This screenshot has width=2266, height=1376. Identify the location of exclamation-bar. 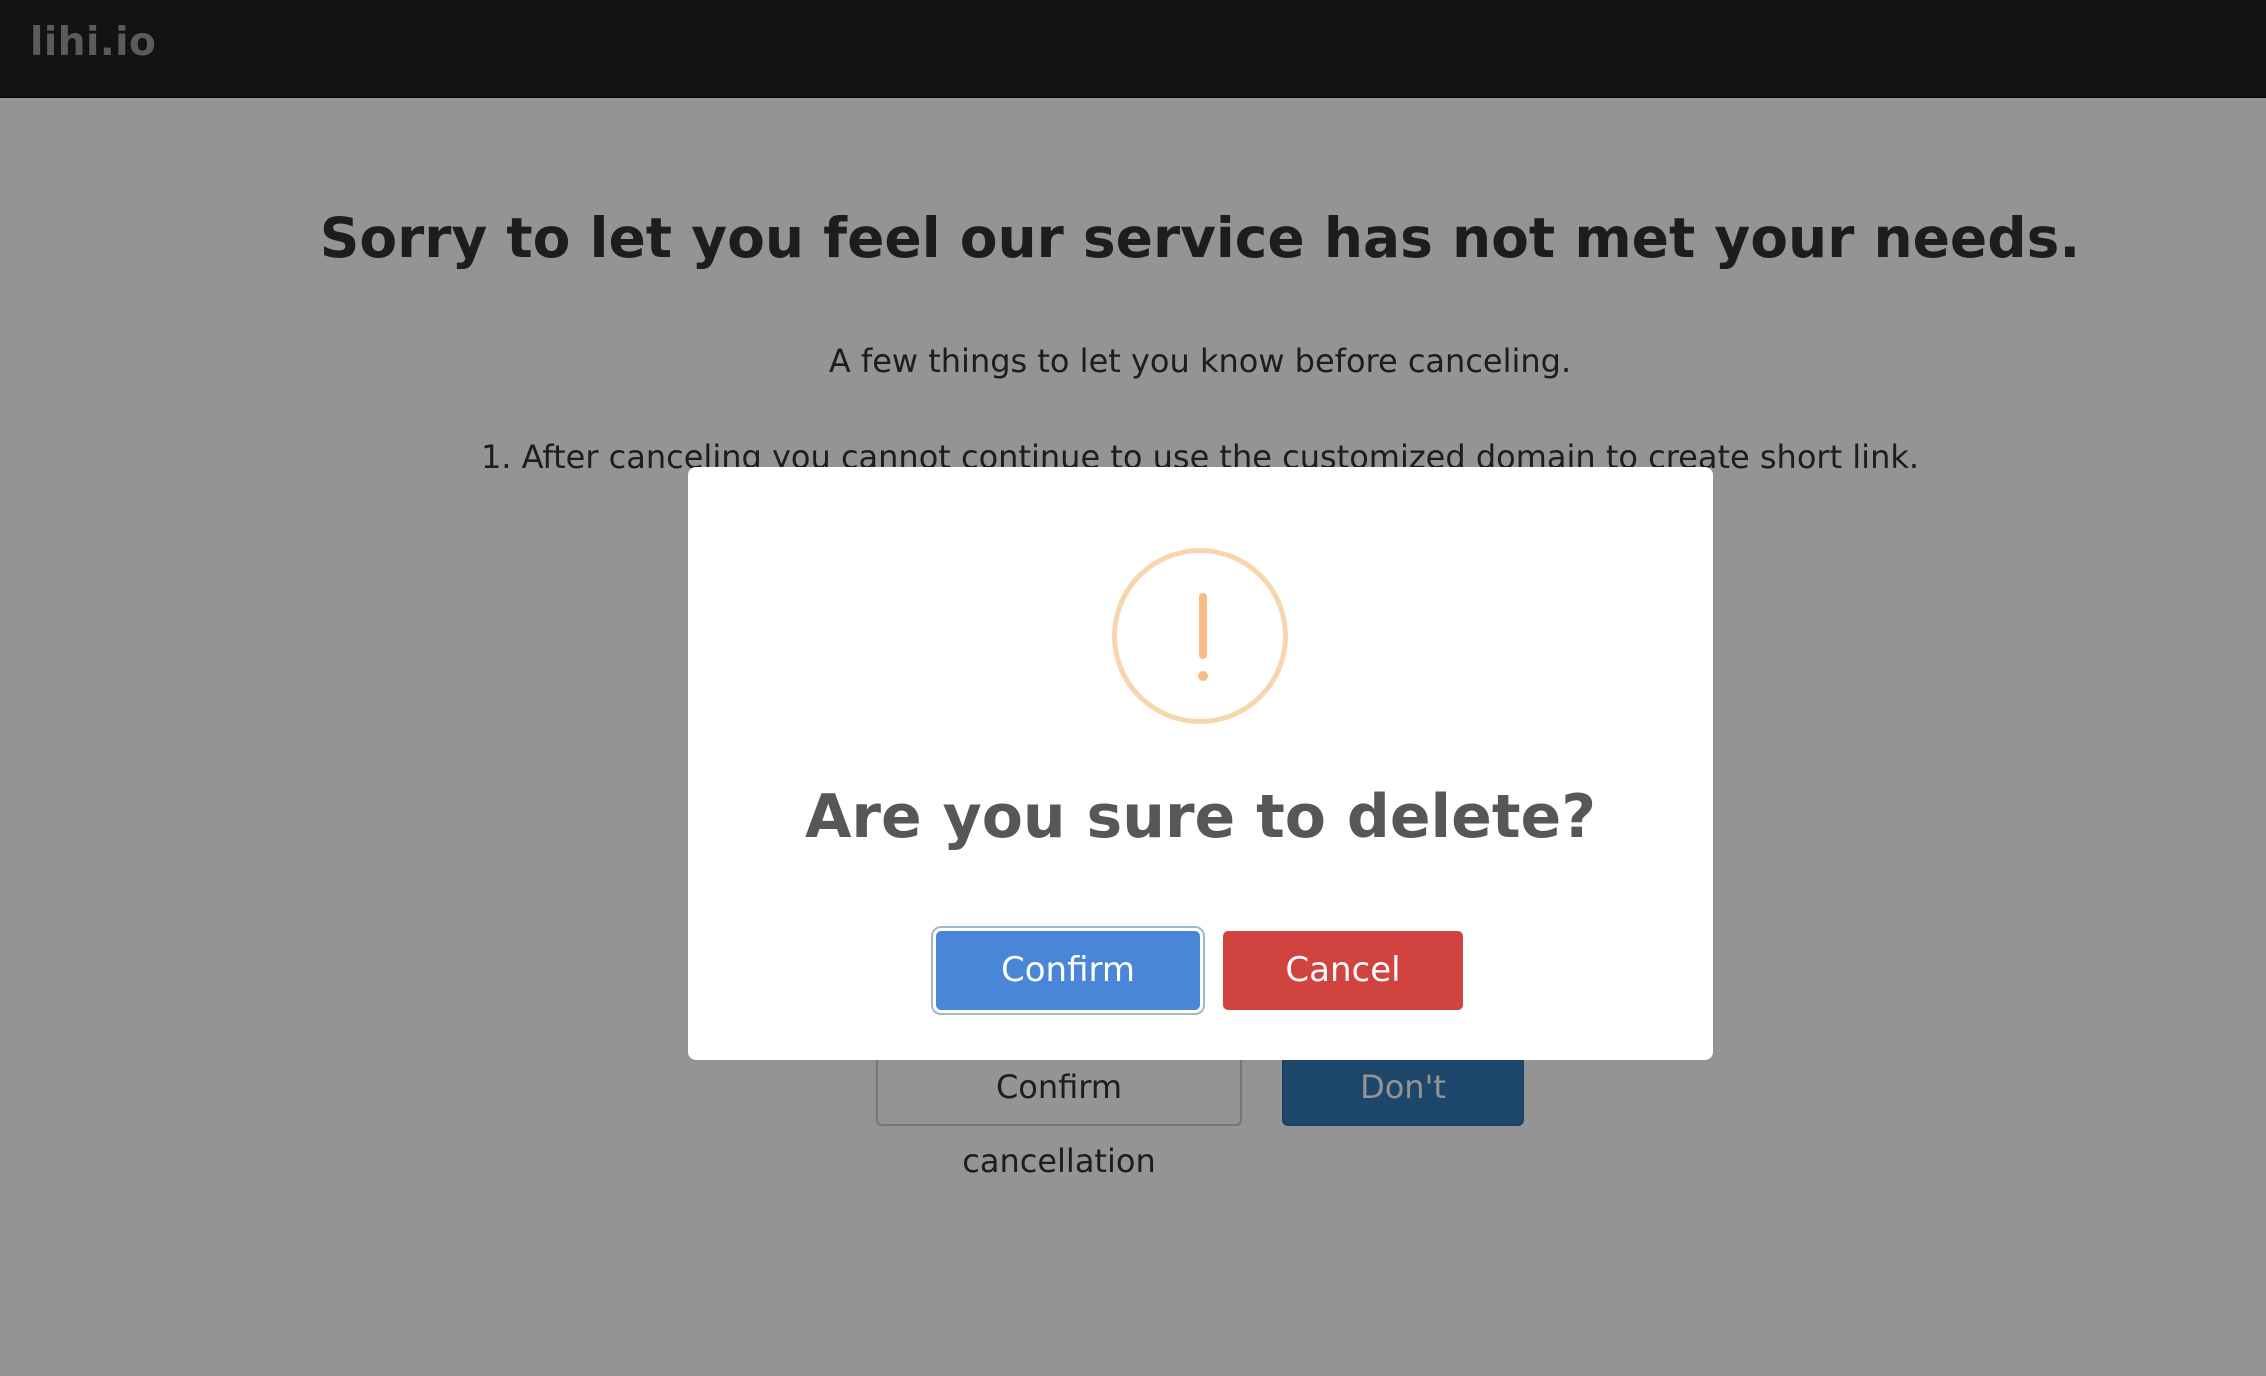
(1203, 626).